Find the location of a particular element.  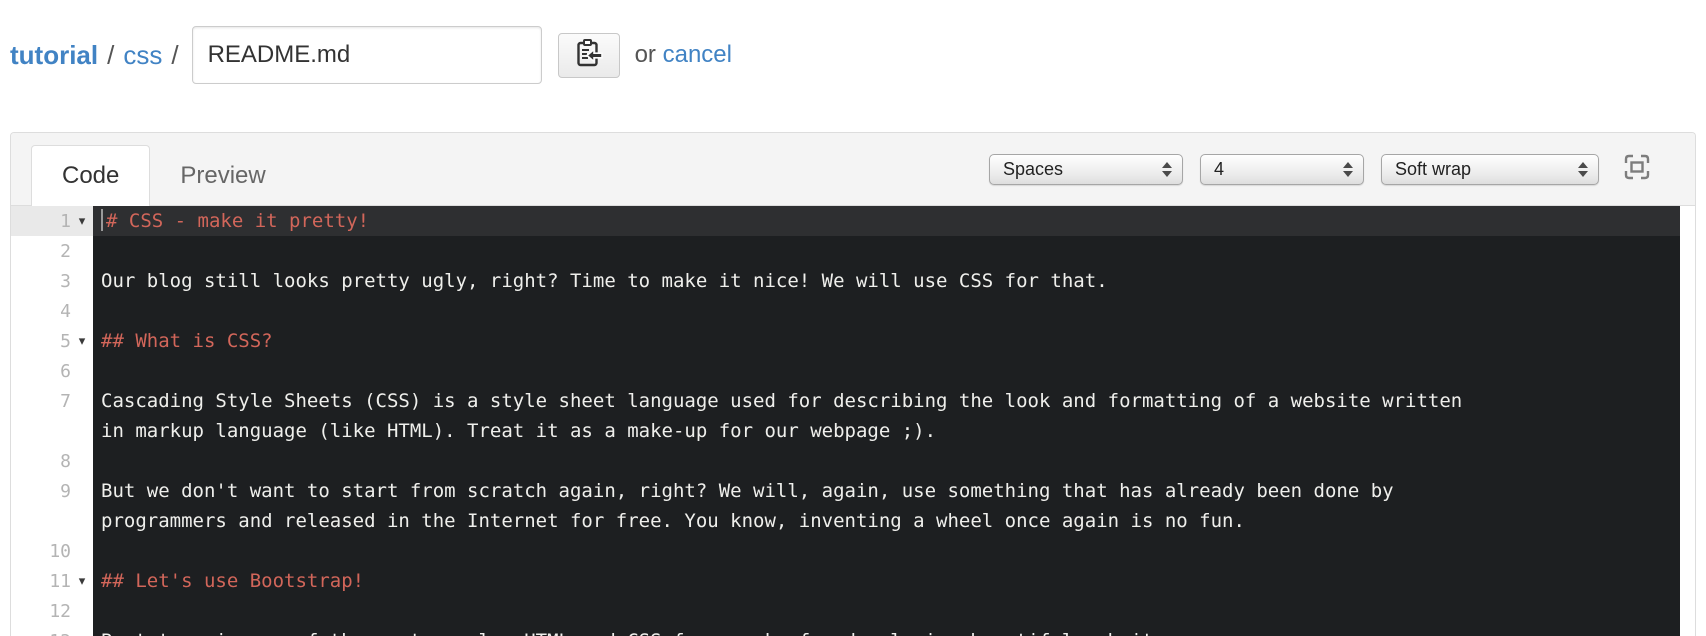

line-number: 12 is located at coordinates (60, 611).